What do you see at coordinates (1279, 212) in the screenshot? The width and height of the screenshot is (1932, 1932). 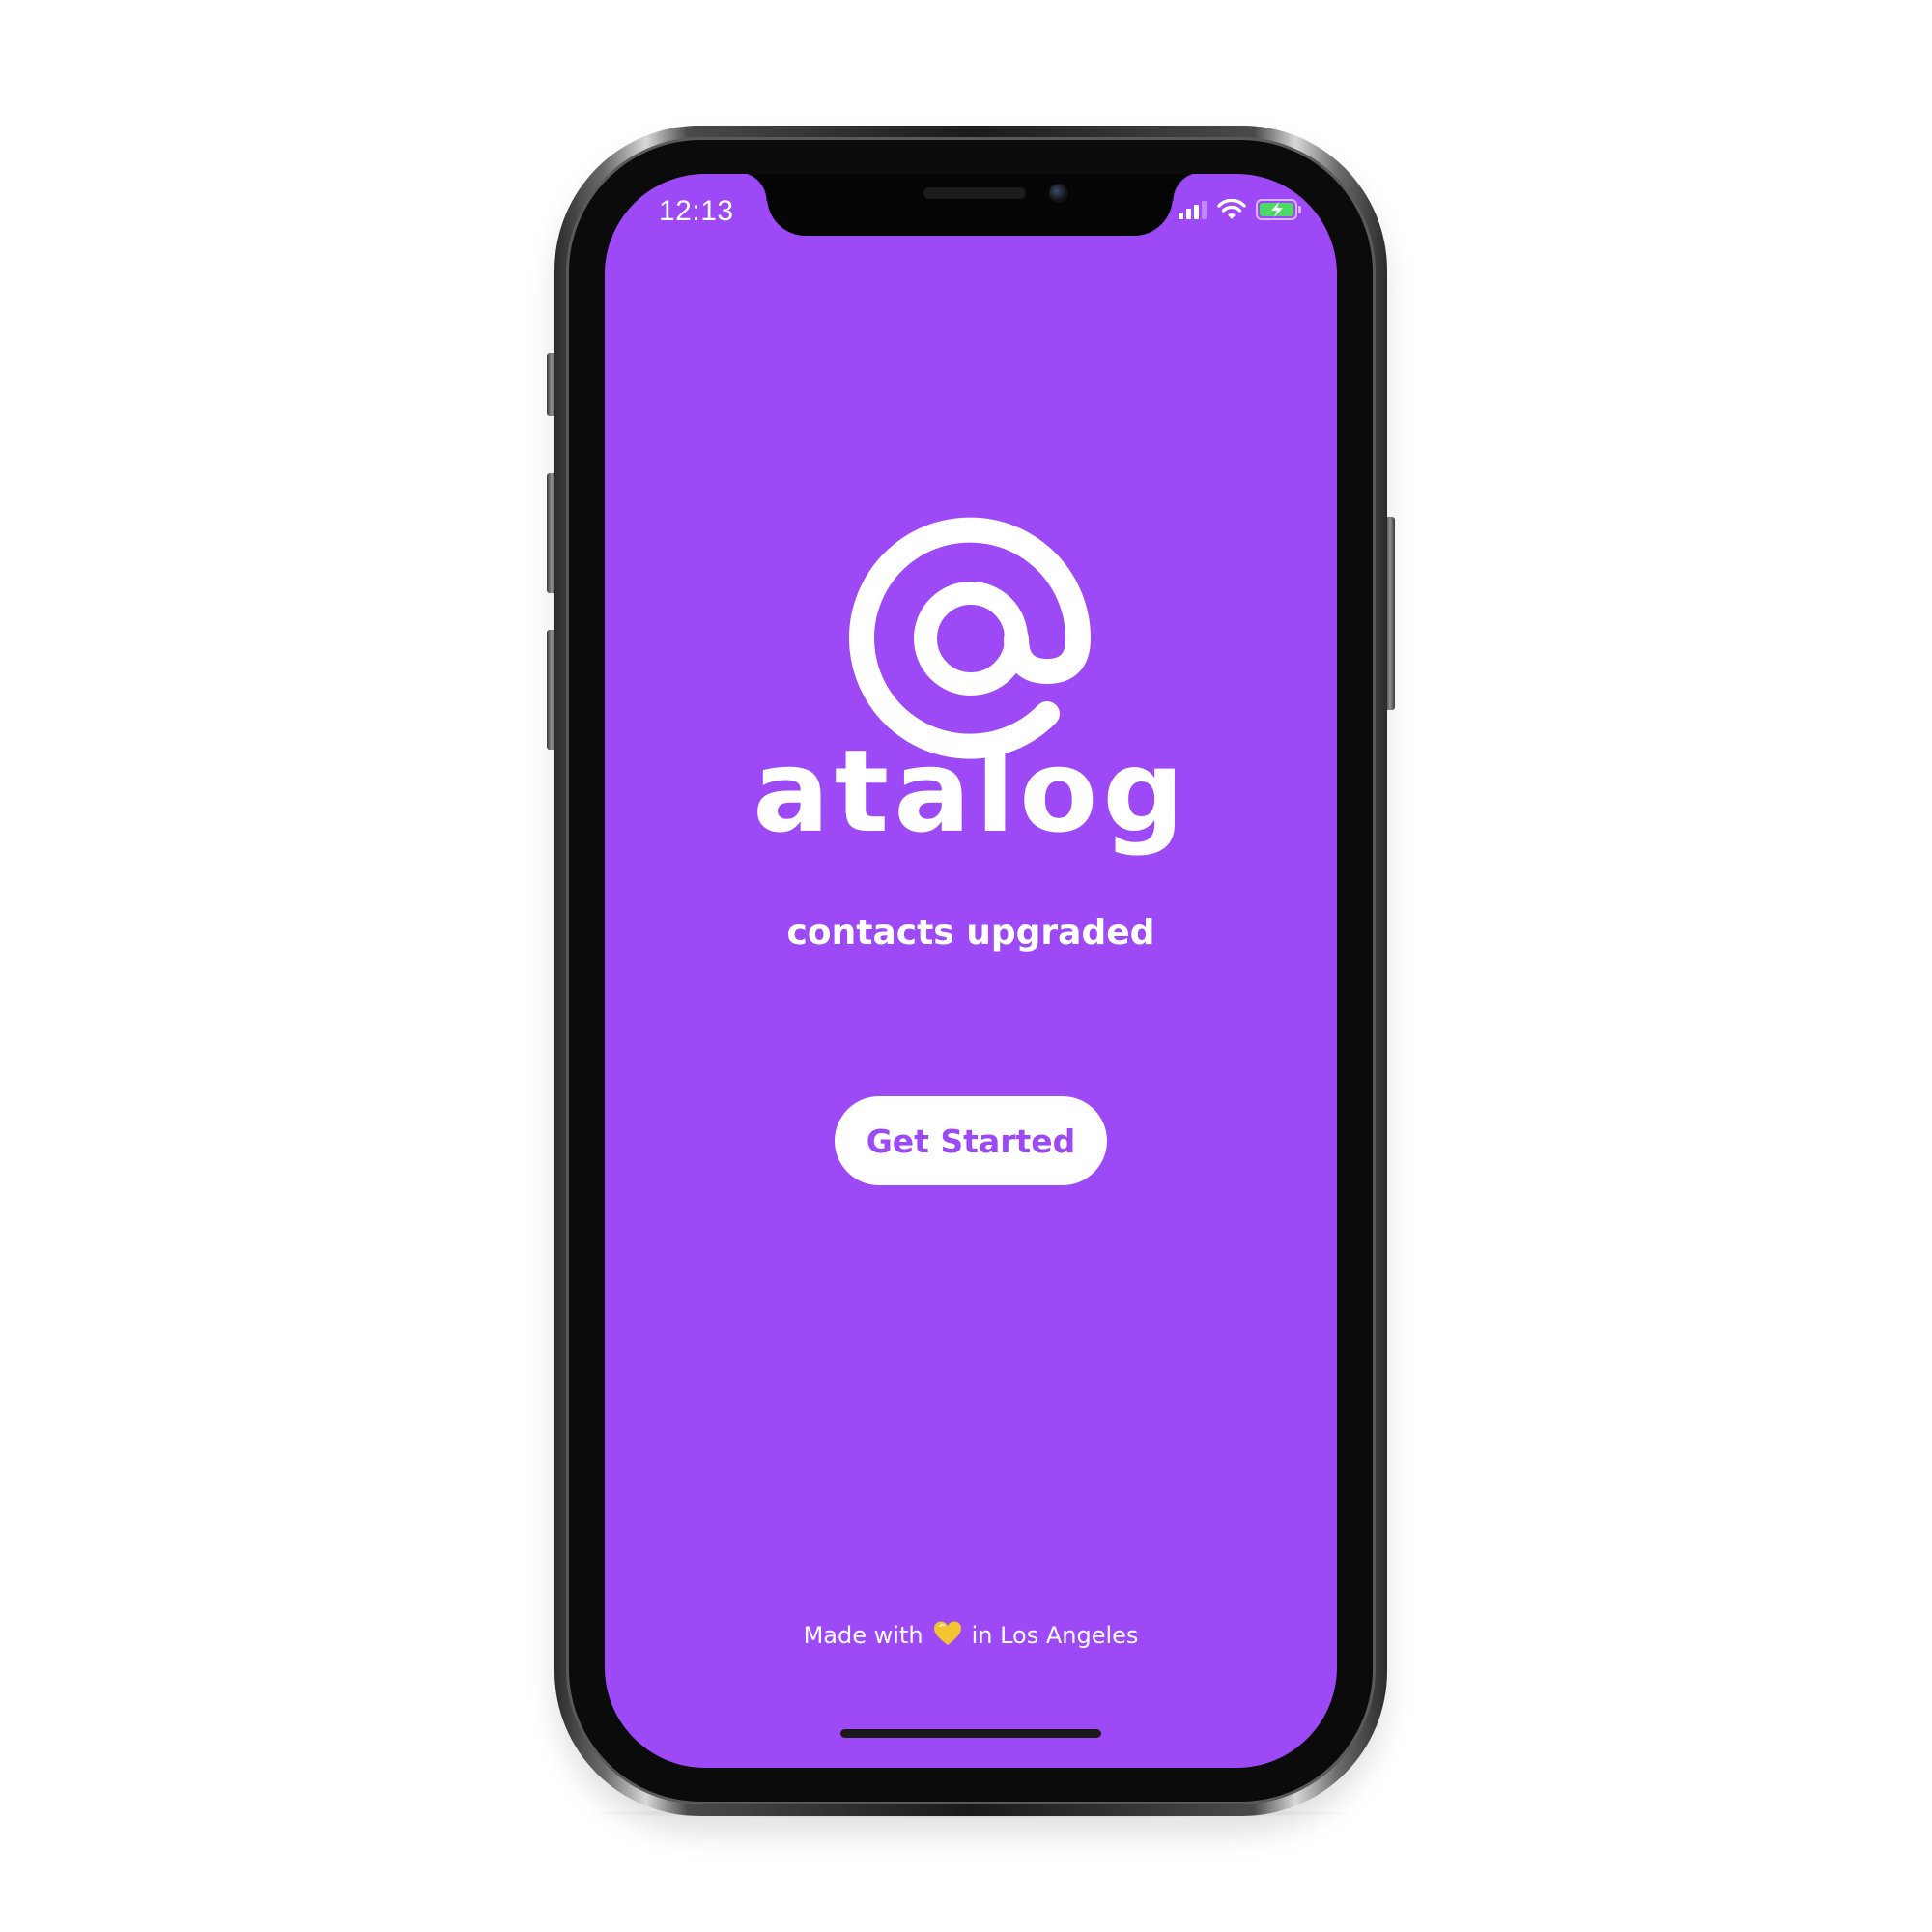 I see `battery-charging-icon` at bounding box center [1279, 212].